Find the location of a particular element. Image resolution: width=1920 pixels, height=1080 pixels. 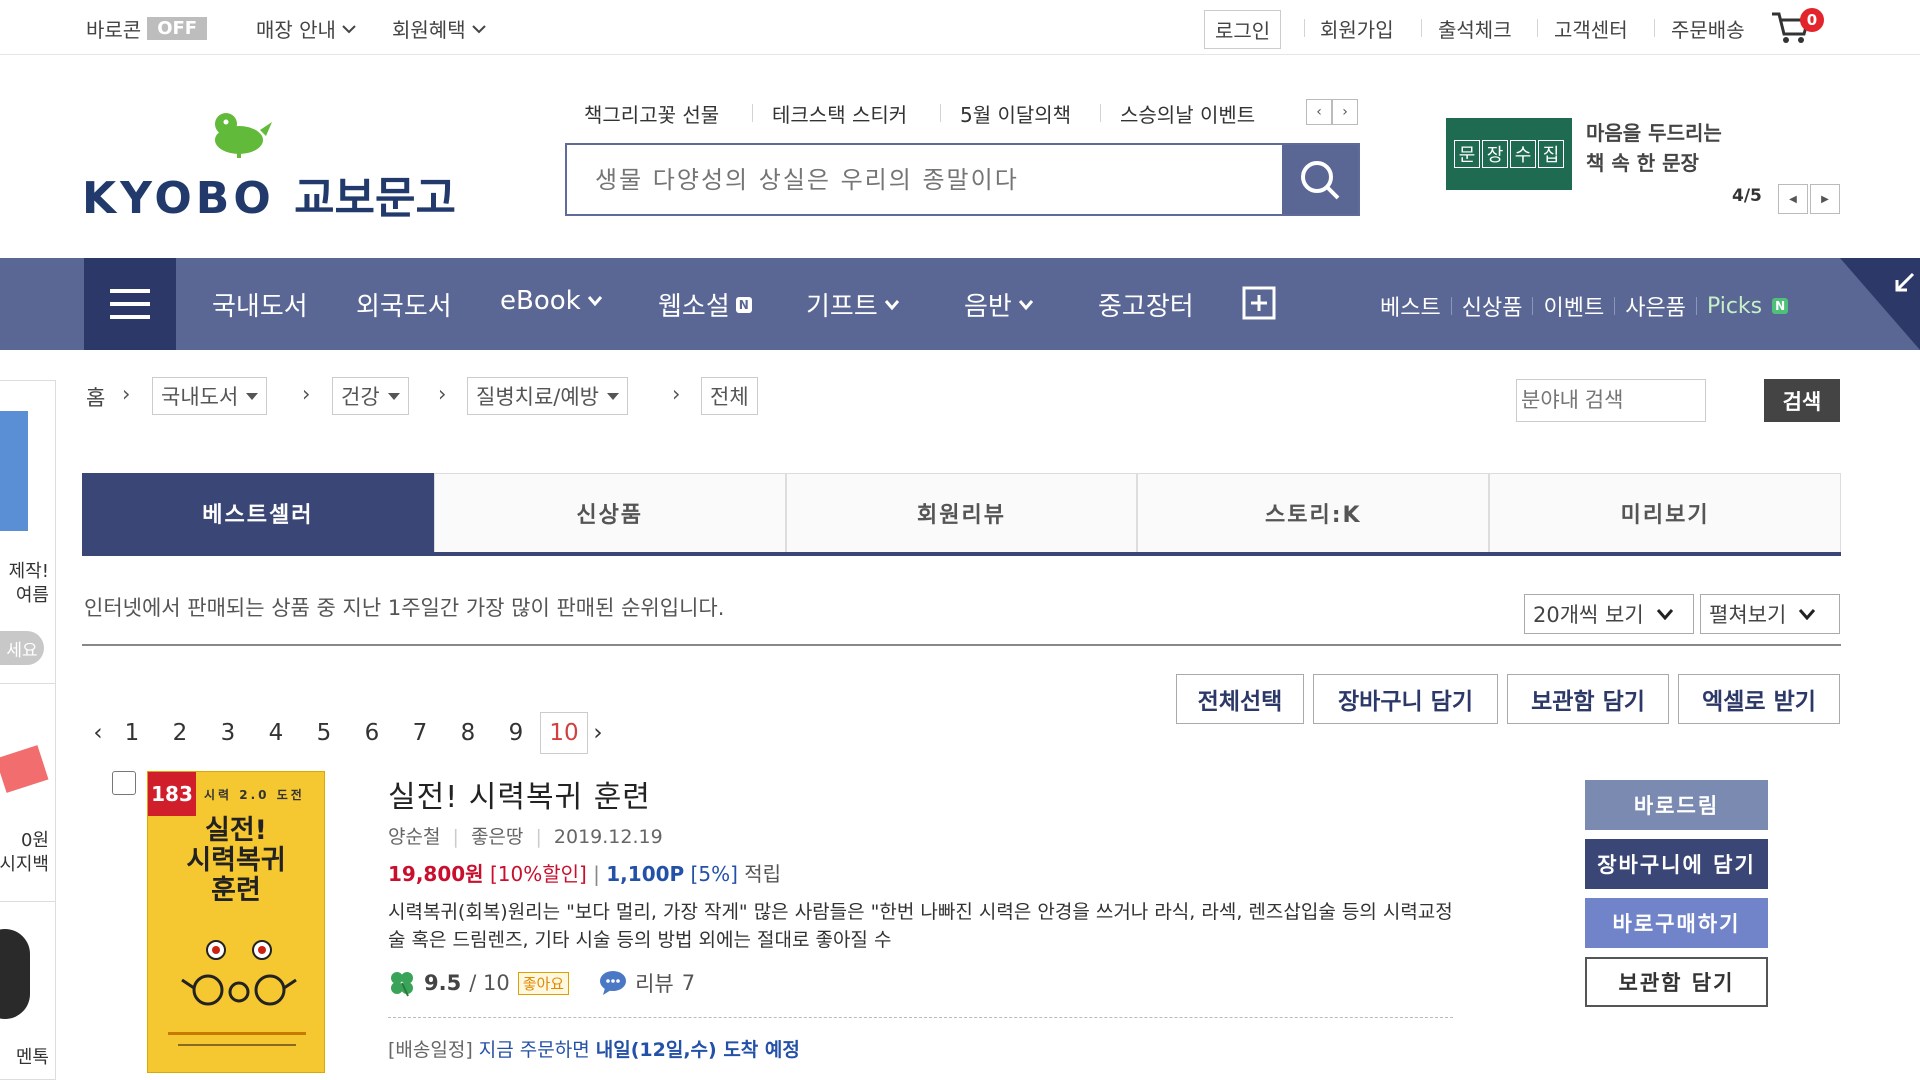

category-search-input is located at coordinates (1611, 400).